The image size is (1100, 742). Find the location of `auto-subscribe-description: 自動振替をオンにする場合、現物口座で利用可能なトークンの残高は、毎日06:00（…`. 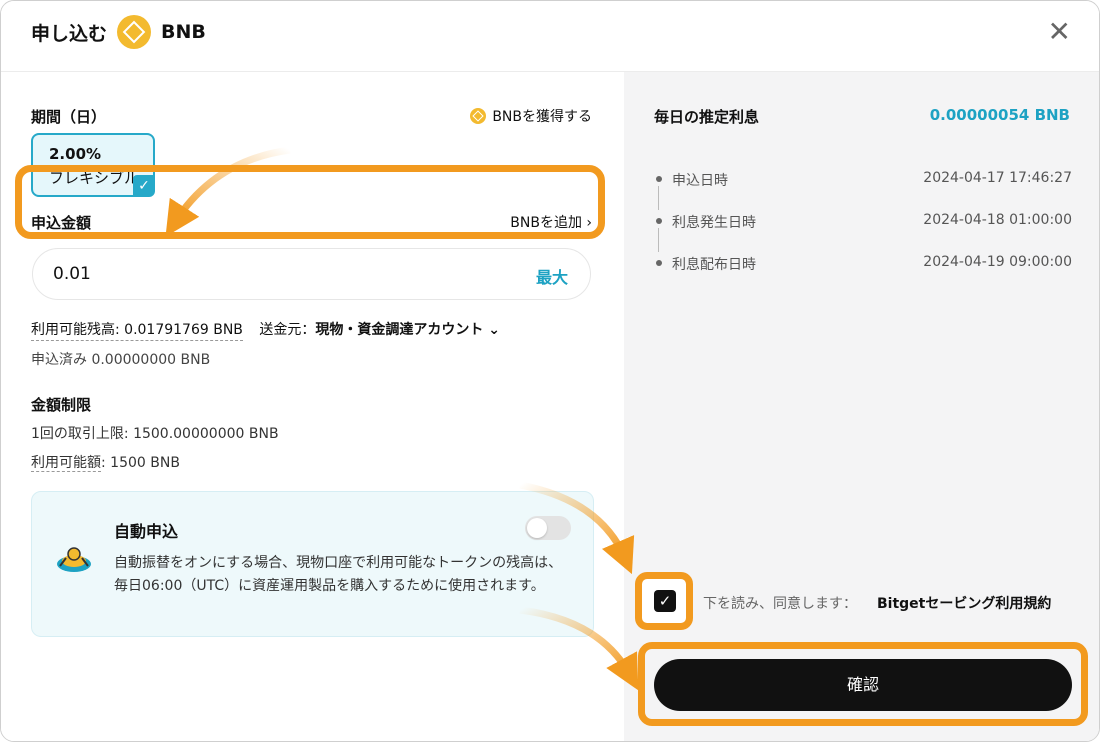

auto-subscribe-description: 自動振替をオンにする場合、現物口座で利用可能なトークンの残高は、毎日06:00（… is located at coordinates (338, 574).